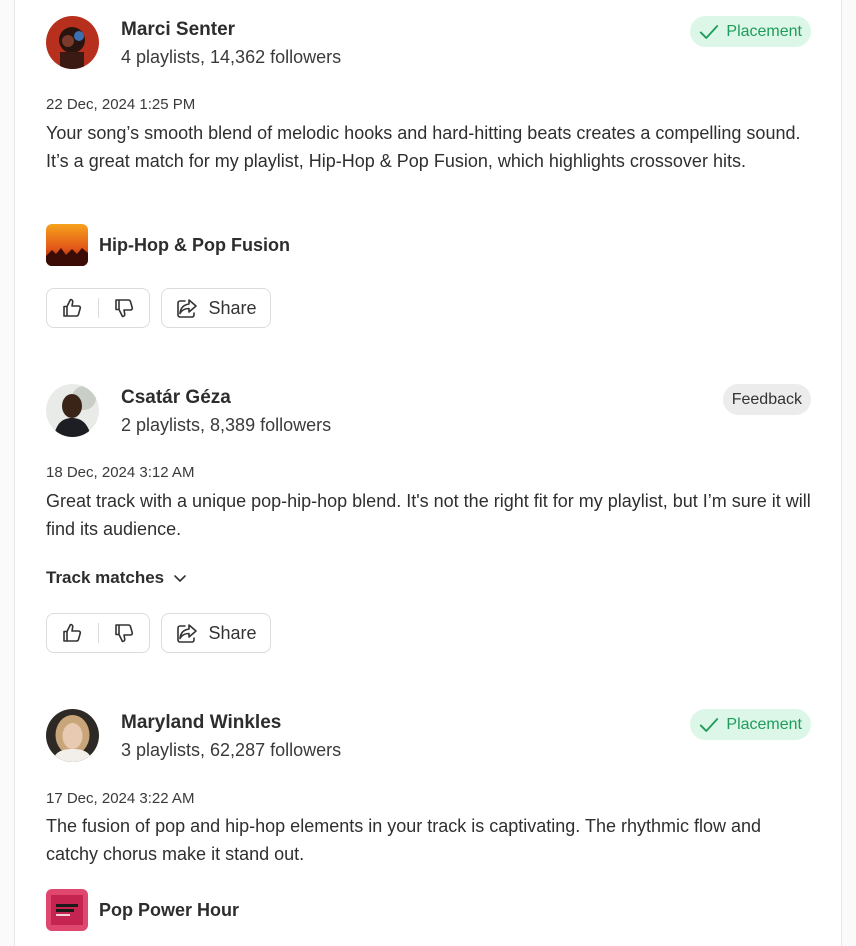 The height and width of the screenshot is (946, 856). What do you see at coordinates (231, 57) in the screenshot?
I see `curator-stats: 4 playlists, 14,362 followers` at bounding box center [231, 57].